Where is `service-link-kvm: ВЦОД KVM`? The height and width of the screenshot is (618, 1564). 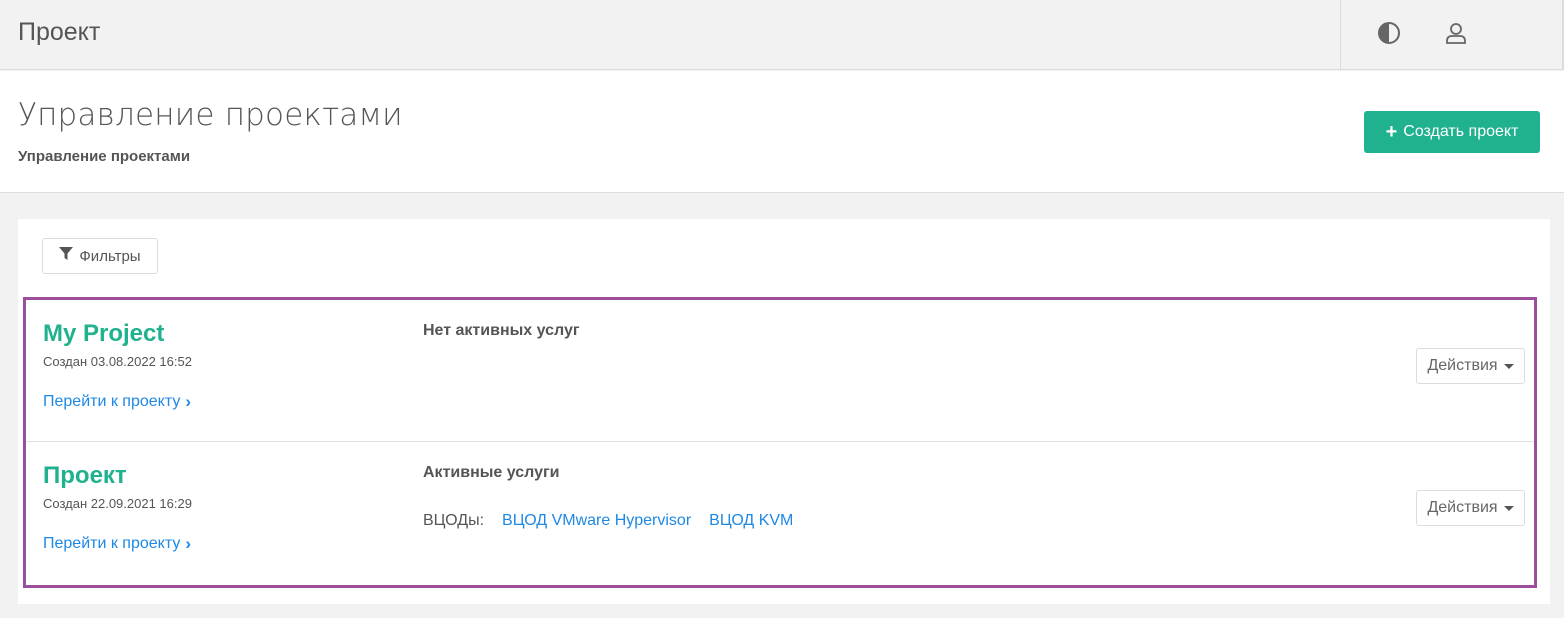
service-link-kvm: ВЦОД KVM is located at coordinates (751, 521).